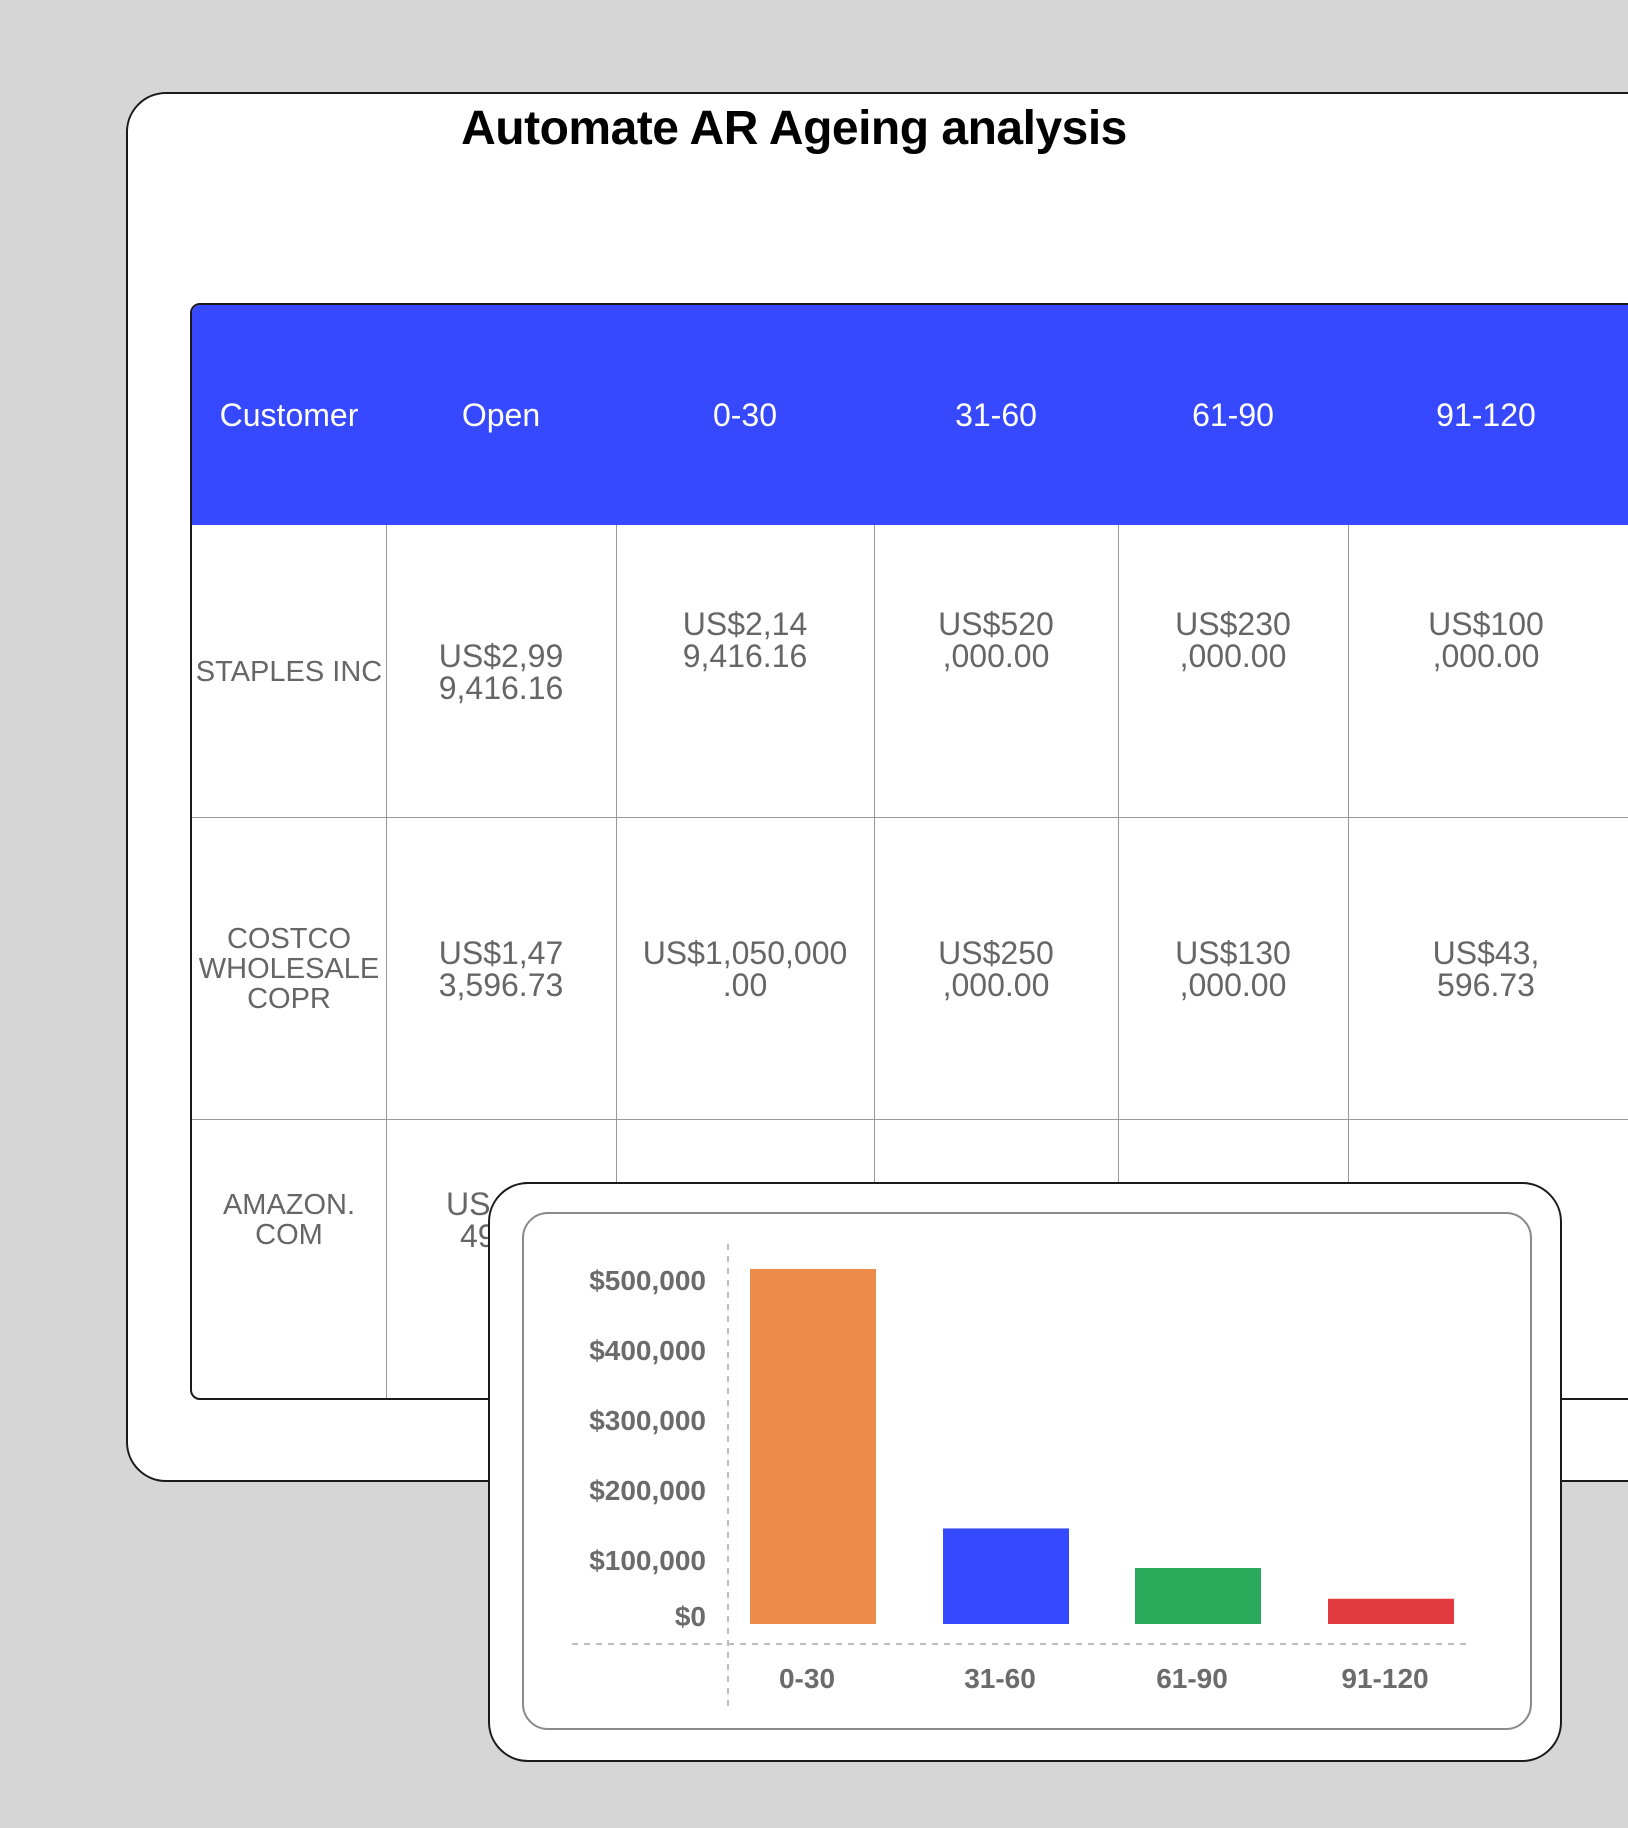 This screenshot has width=1628, height=1828. I want to click on customer-cell-amazon: AMAZON. COM, so click(289, 1220).